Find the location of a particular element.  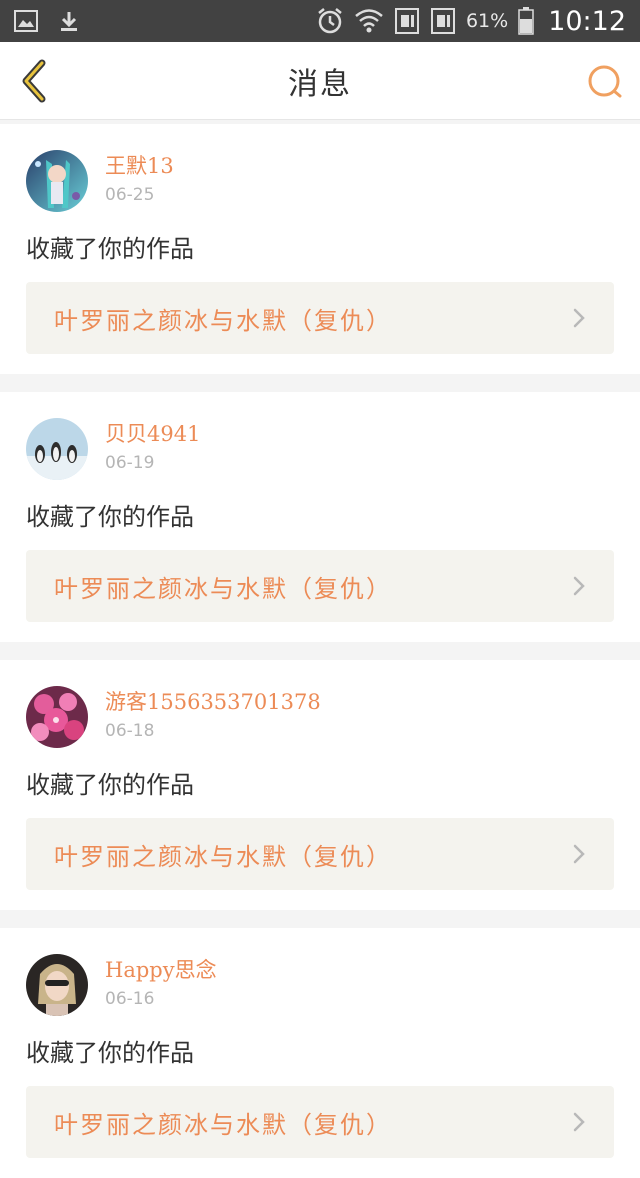

sim1-icon is located at coordinates (406, 21).